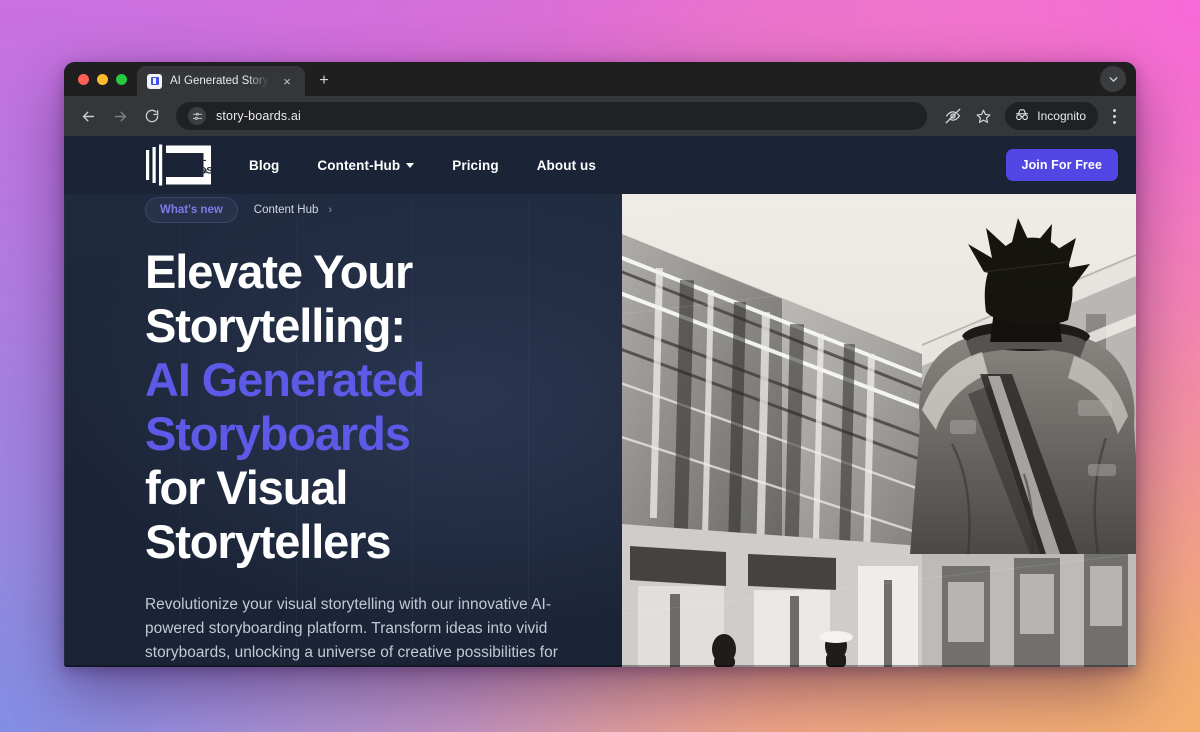 The image size is (1200, 732). I want to click on hero-badge-row: What's new Content Hub ›, so click(383, 208).